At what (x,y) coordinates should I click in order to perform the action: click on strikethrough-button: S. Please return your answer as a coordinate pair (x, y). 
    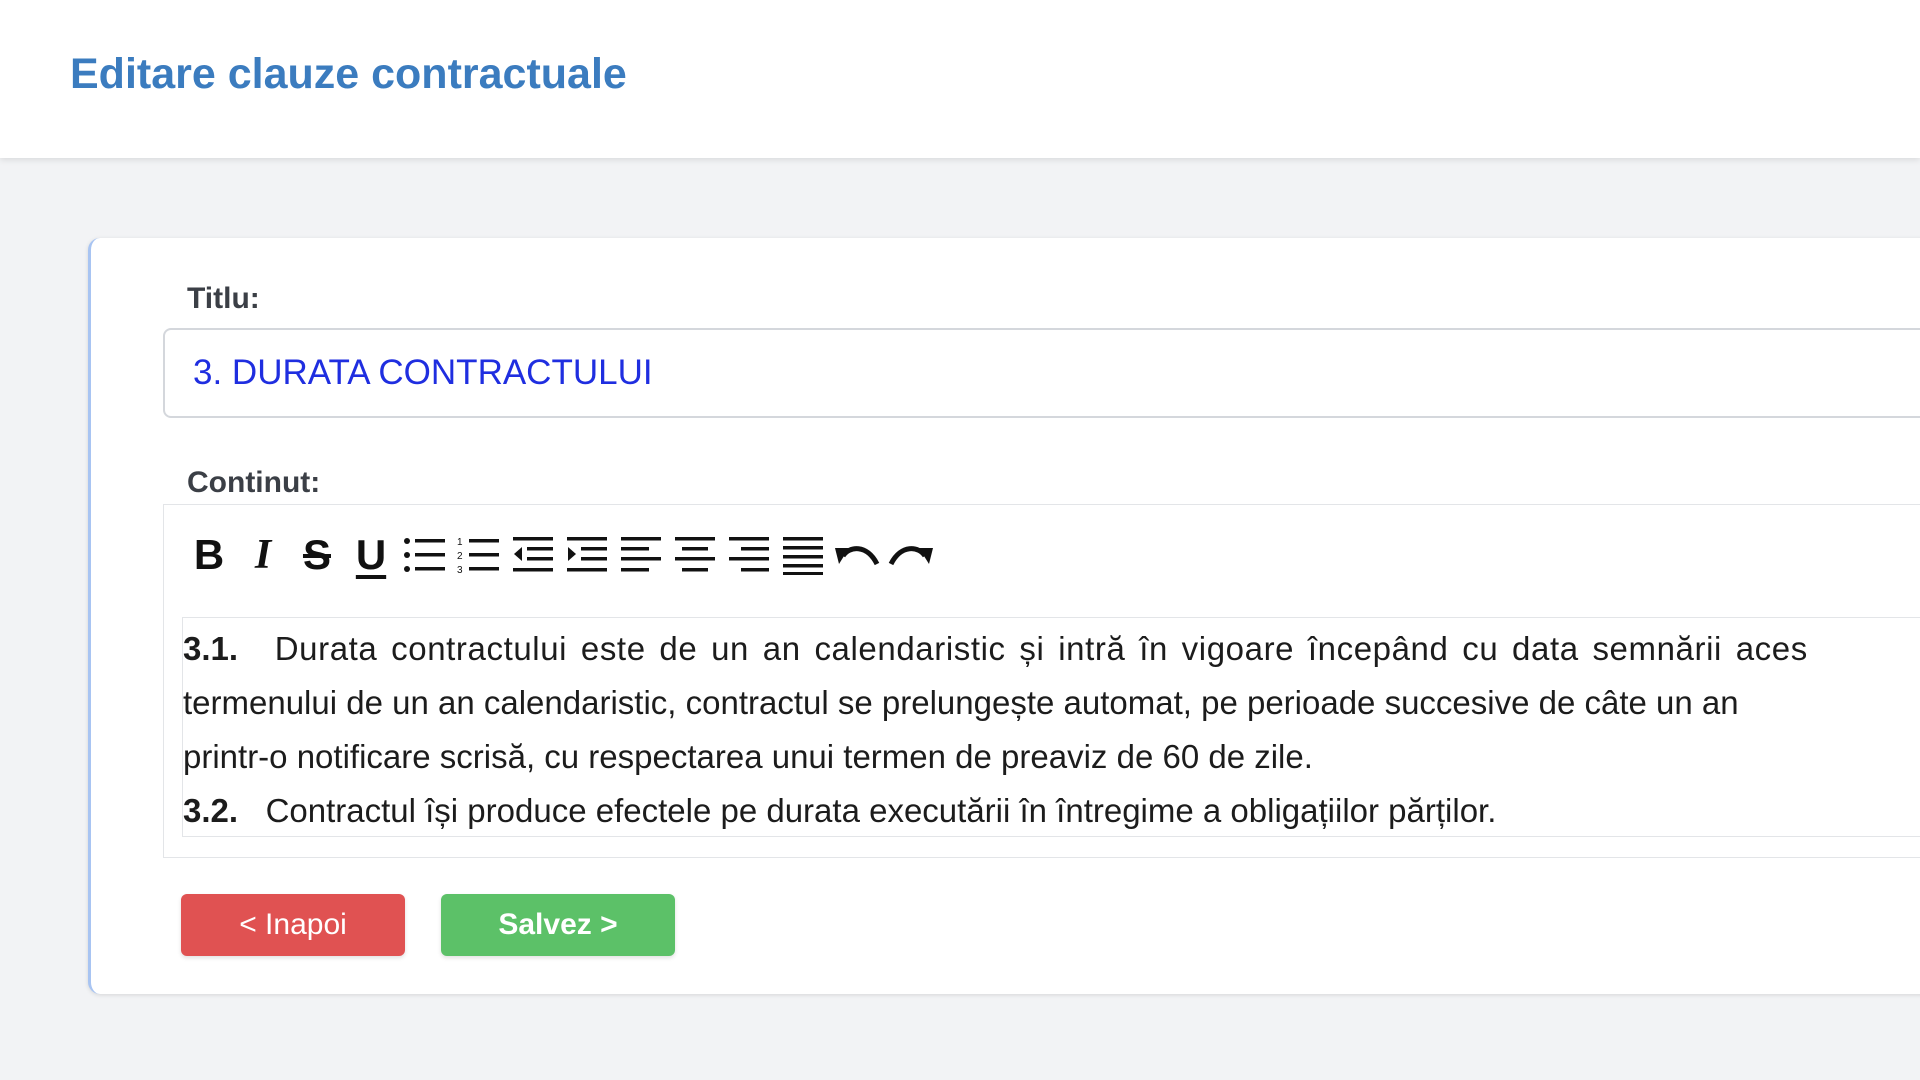
    Looking at the image, I should click on (317, 555).